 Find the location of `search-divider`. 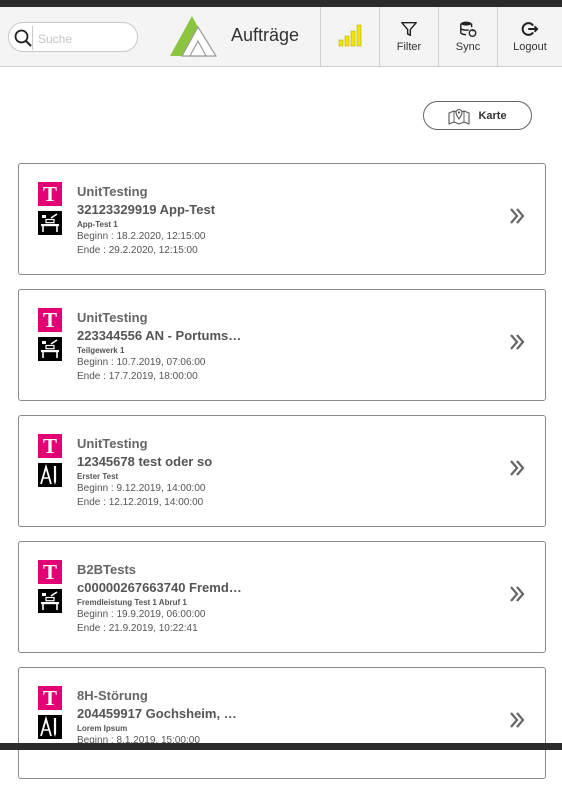

search-divider is located at coordinates (32, 38).